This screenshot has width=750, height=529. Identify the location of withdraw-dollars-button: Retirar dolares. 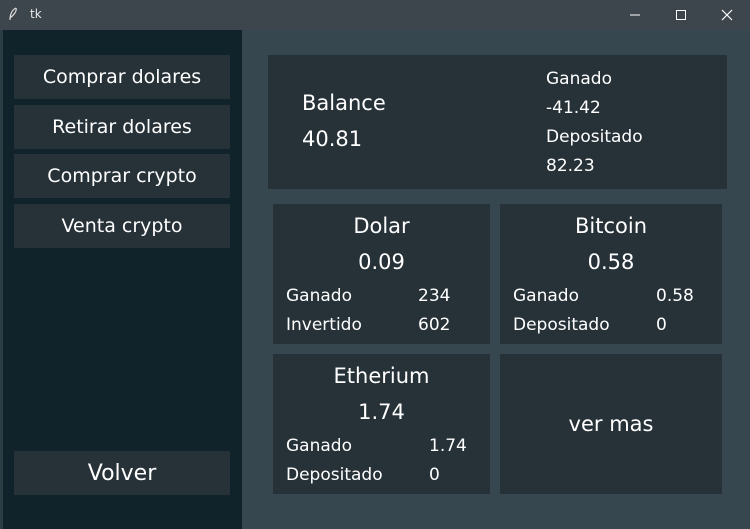
(122, 127).